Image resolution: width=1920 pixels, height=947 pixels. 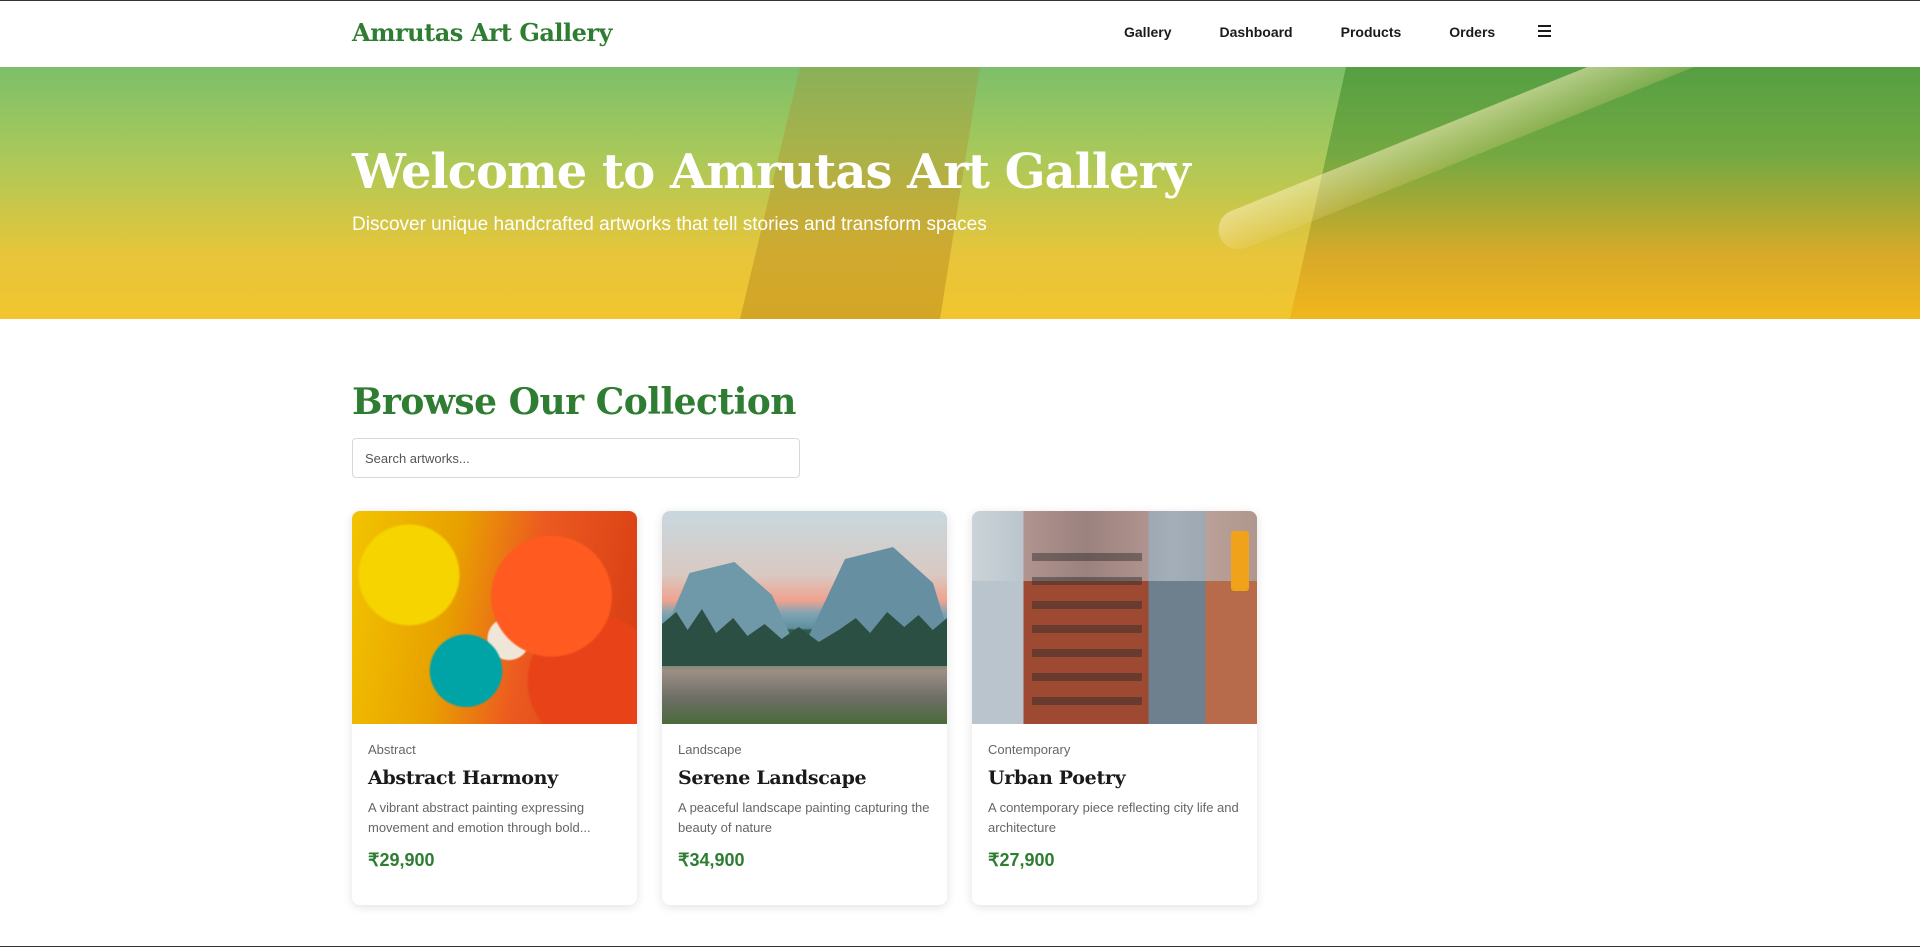 I want to click on artwork-category: Contemporary, so click(x=1029, y=749).